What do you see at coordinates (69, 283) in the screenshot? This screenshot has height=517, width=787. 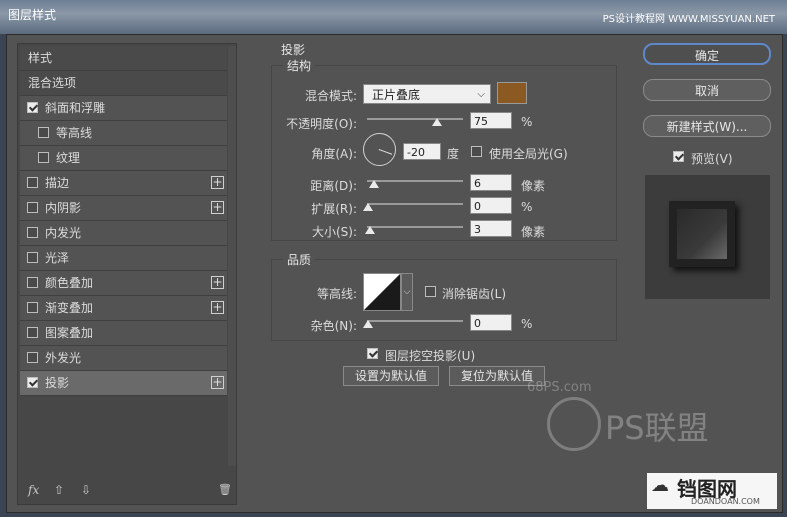 I see `style-item-label: 颜色叠加` at bounding box center [69, 283].